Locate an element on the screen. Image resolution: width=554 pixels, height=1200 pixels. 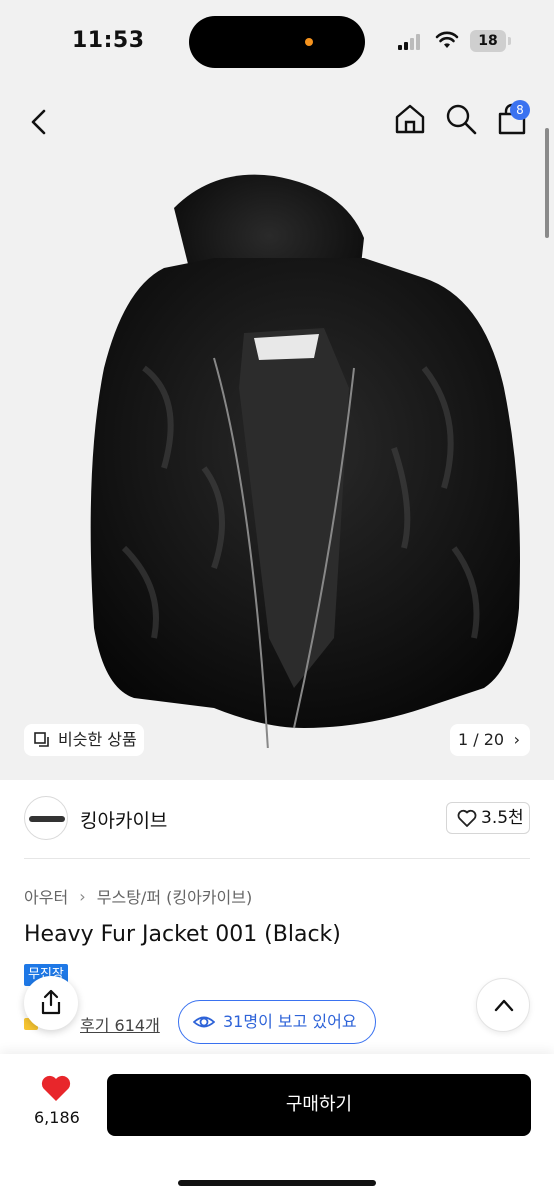
home-icon is located at coordinates (410, 119).